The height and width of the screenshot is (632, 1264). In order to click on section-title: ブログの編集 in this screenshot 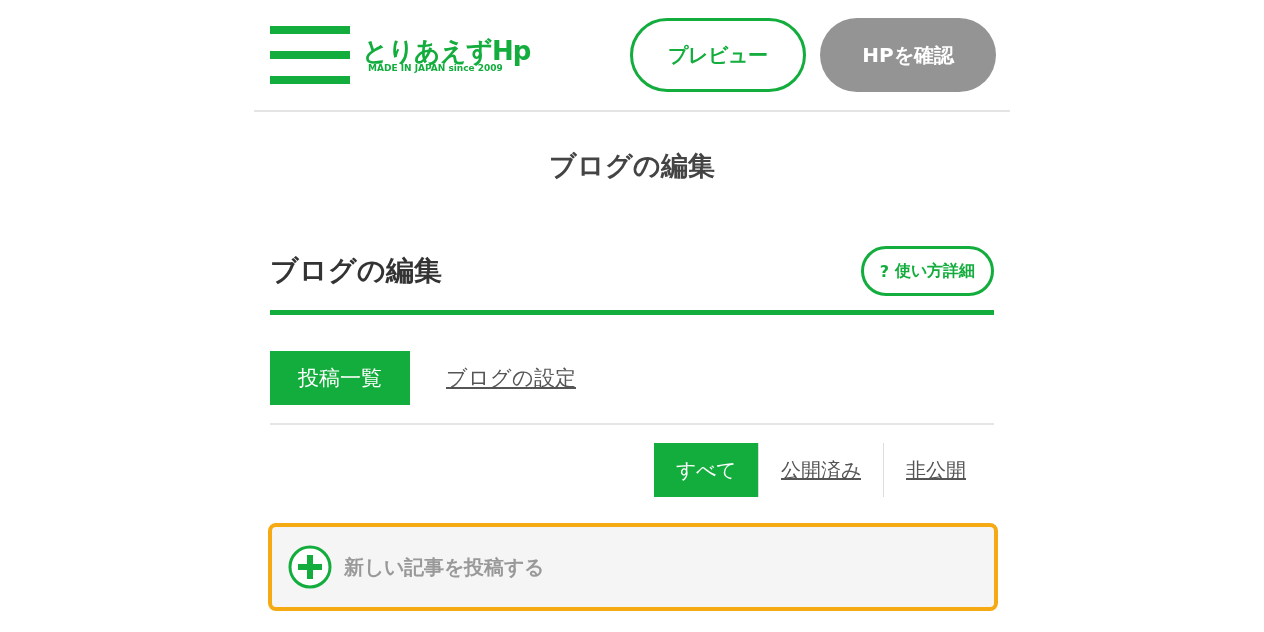, I will do `click(356, 271)`.